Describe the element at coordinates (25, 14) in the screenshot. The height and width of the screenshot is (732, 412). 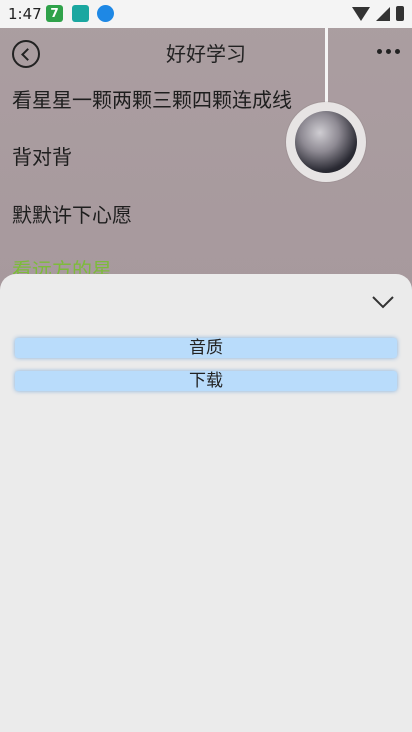
I see `status-time: 1:47` at that location.